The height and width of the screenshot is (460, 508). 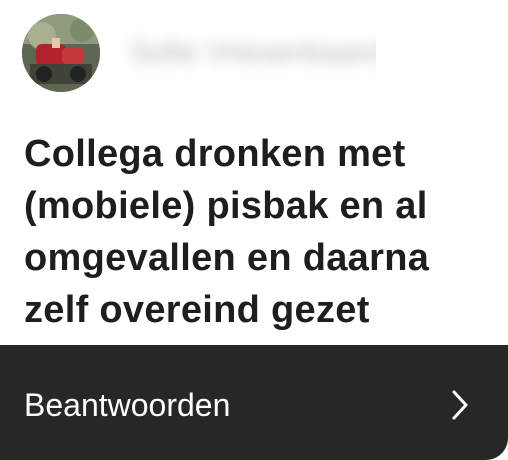 I want to click on avatar, so click(x=61, y=53).